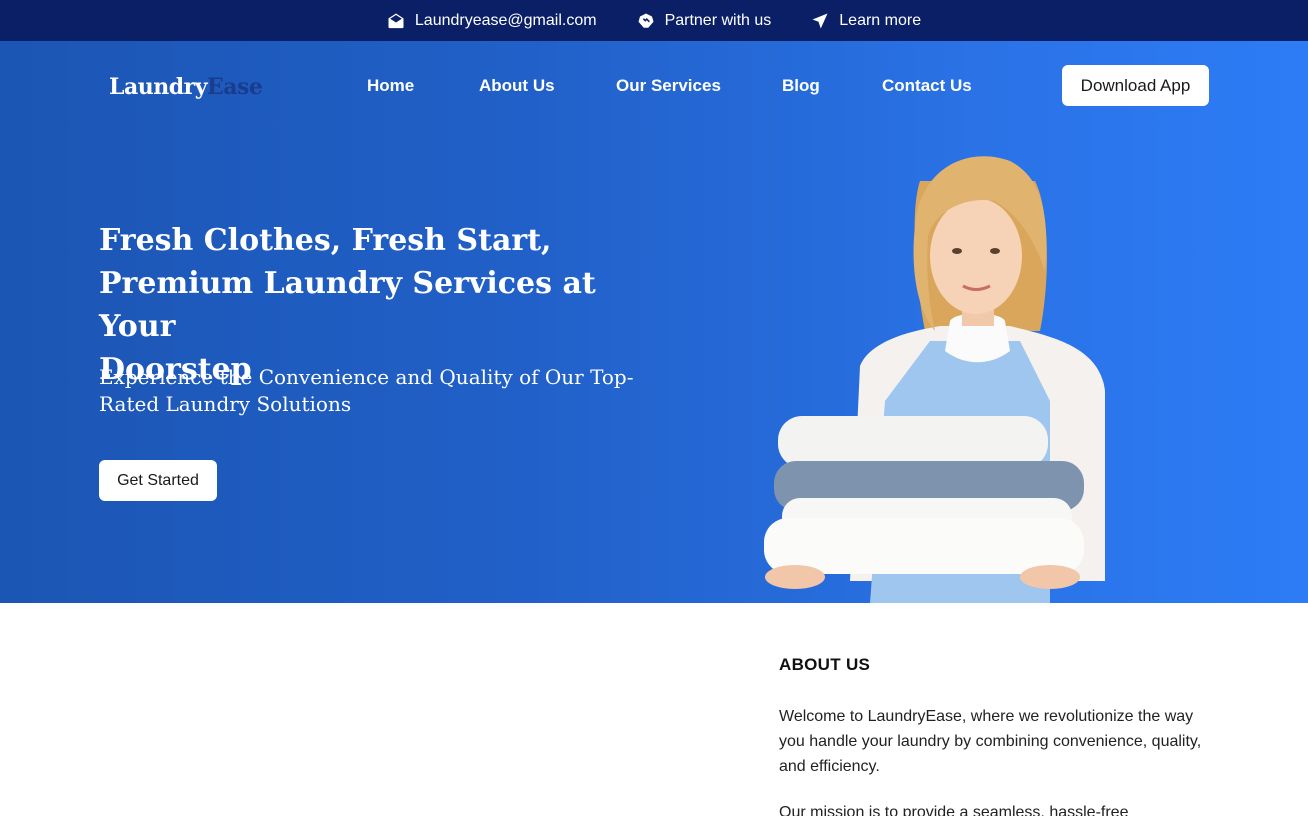 The width and height of the screenshot is (1308, 816). I want to click on nav-blog: Blog, so click(801, 86).